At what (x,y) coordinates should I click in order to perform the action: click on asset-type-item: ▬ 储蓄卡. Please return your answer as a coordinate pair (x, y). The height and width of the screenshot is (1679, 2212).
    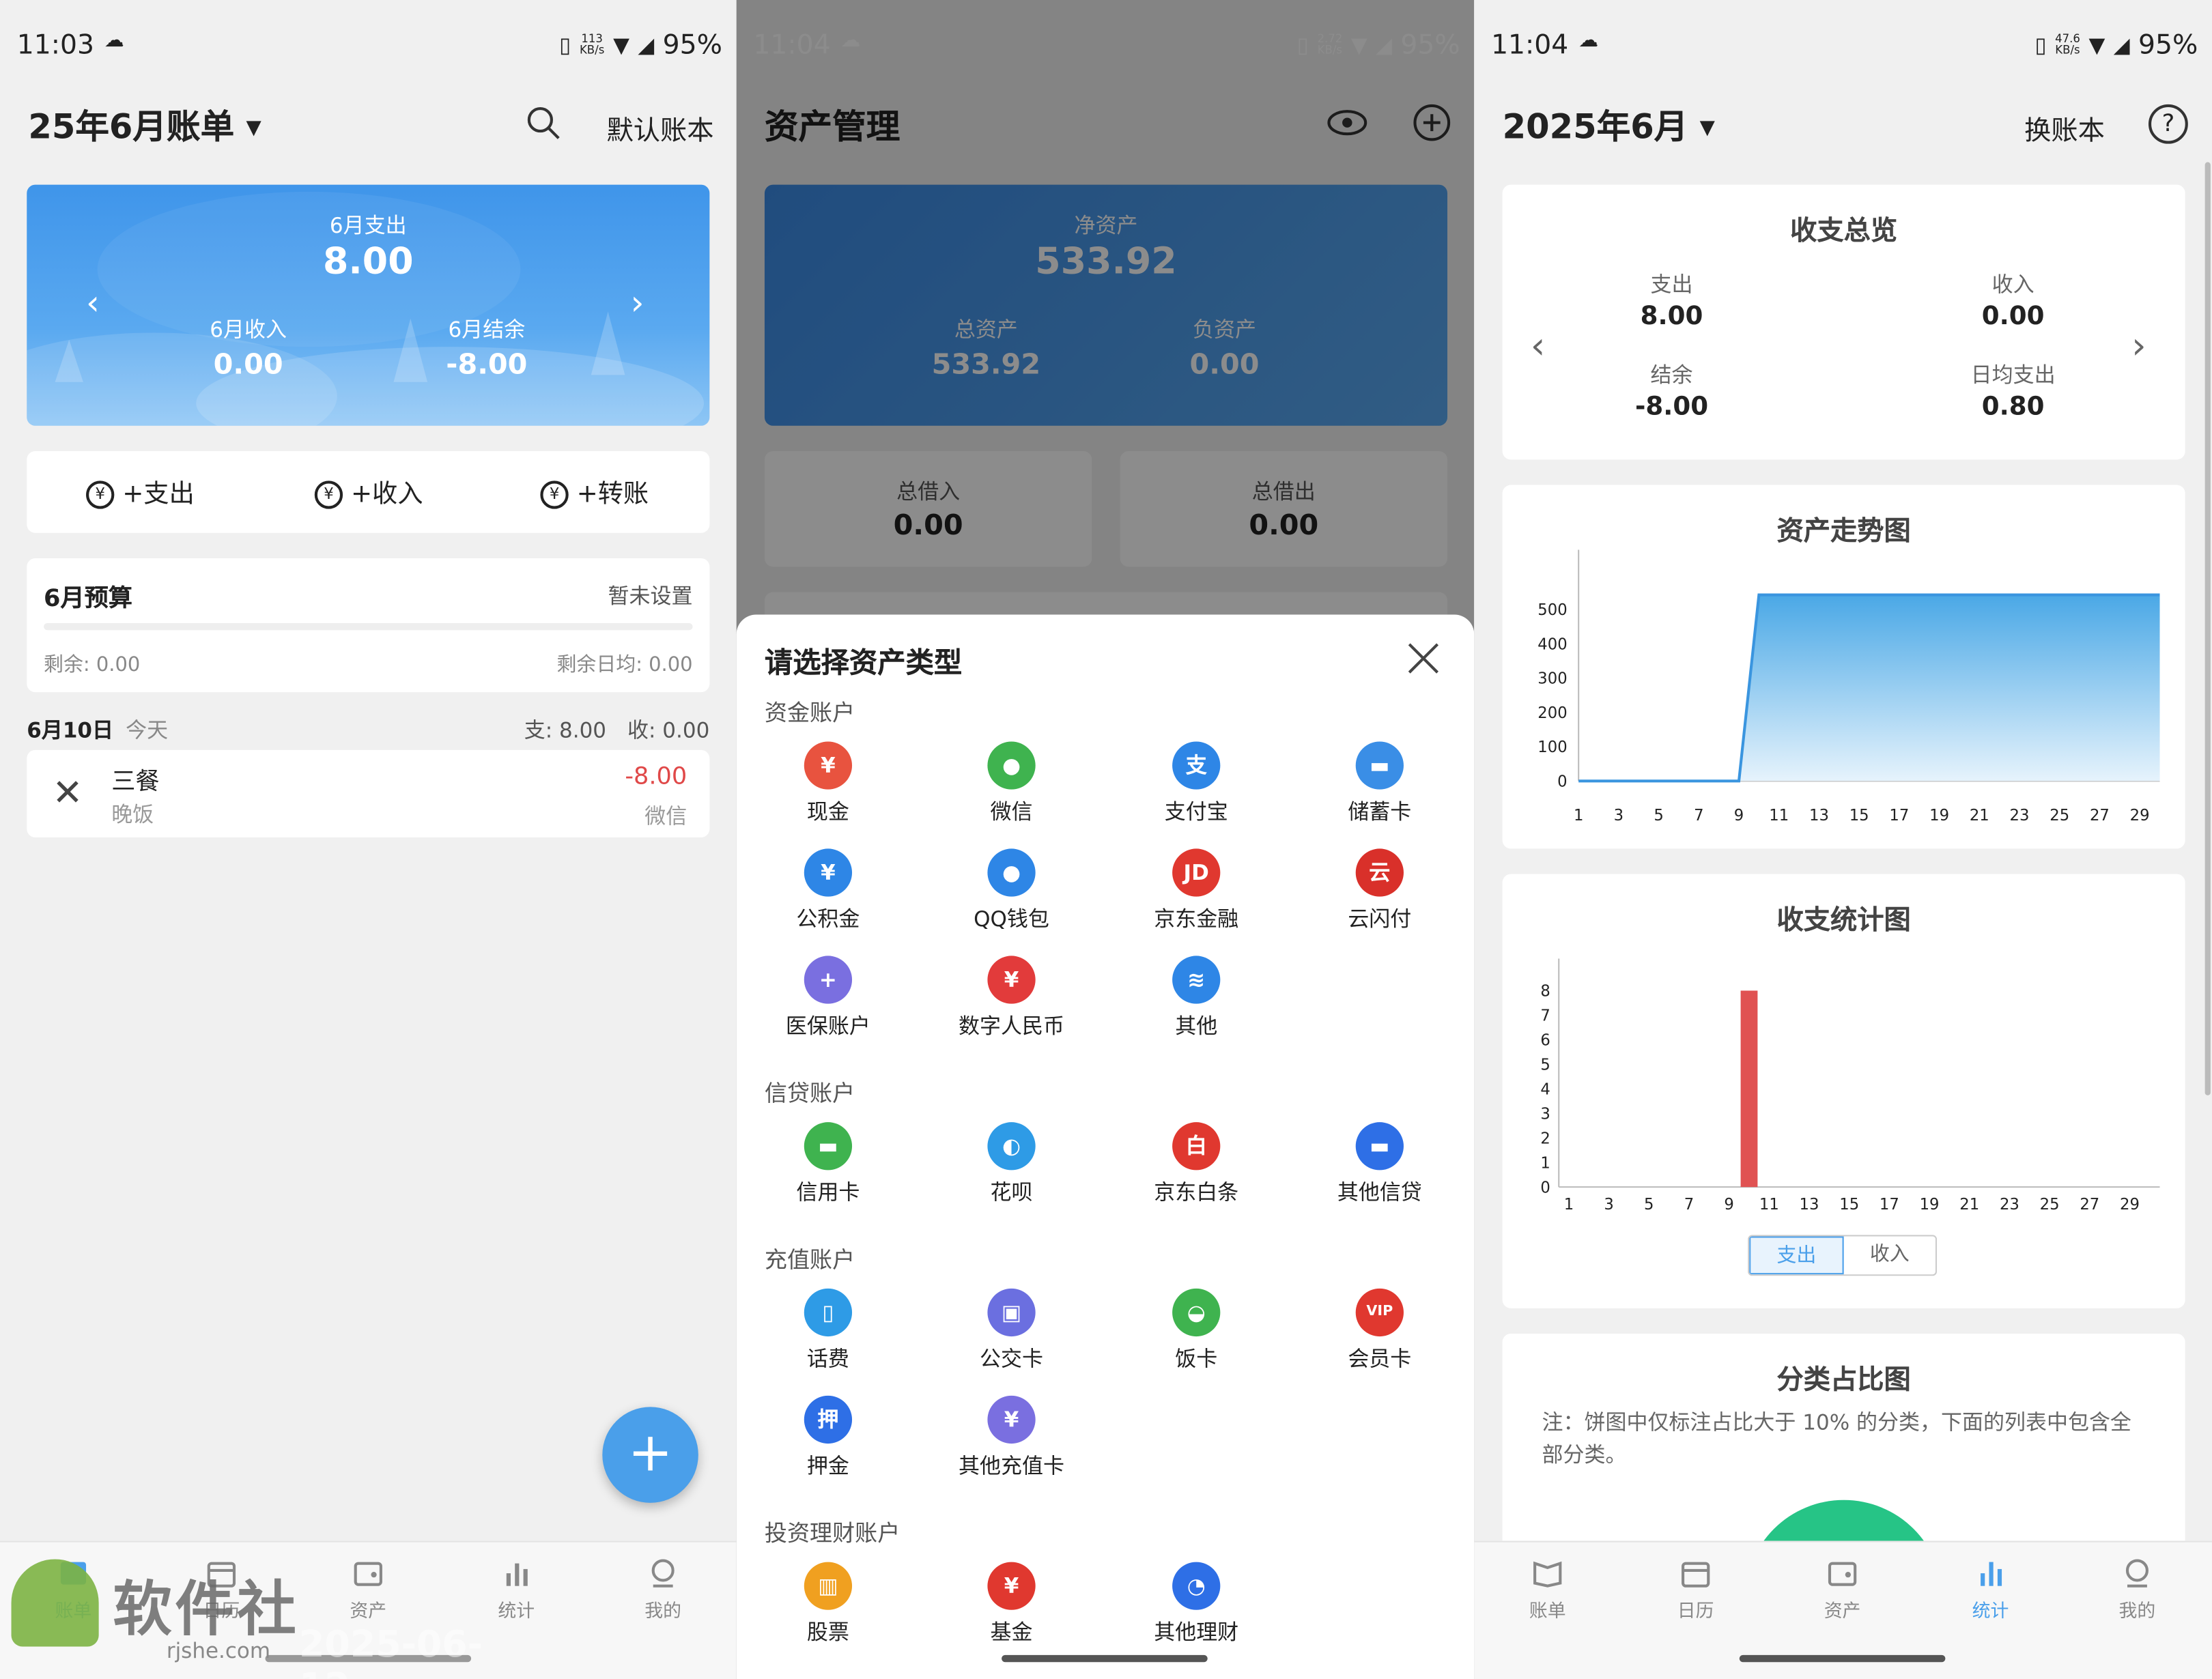
    Looking at the image, I should click on (1379, 783).